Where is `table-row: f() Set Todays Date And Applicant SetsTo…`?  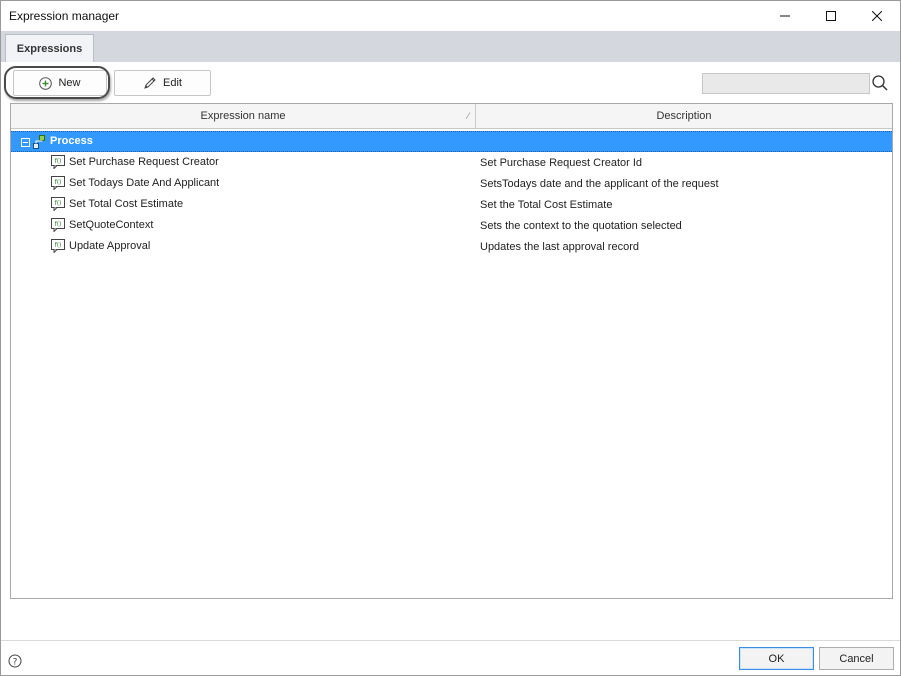 table-row: f() Set Todays Date And Applicant SetsTo… is located at coordinates (451, 183).